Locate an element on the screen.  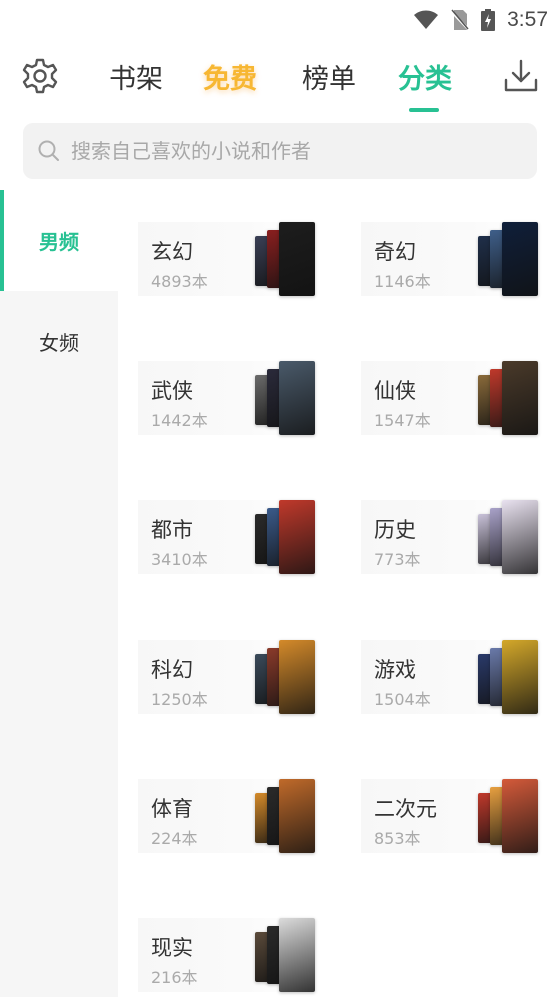
top-nav: 书架 免费 榜单 分类 is located at coordinates (280, 80).